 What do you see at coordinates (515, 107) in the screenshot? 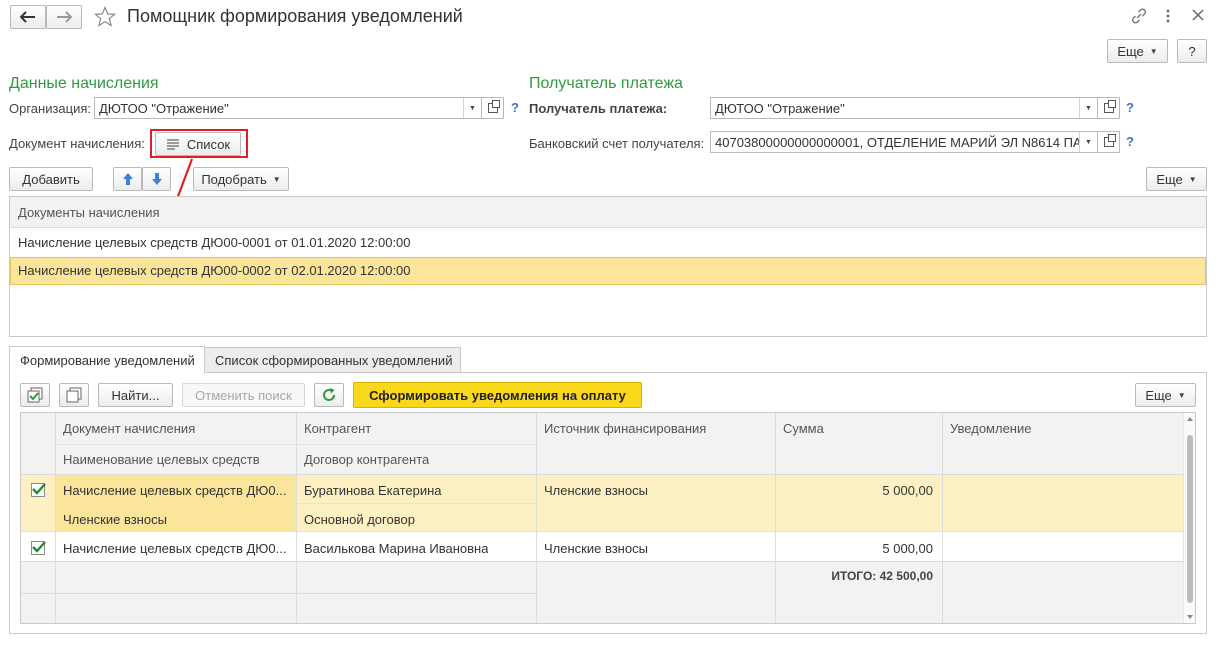
I see `organization-help-icon: ?` at bounding box center [515, 107].